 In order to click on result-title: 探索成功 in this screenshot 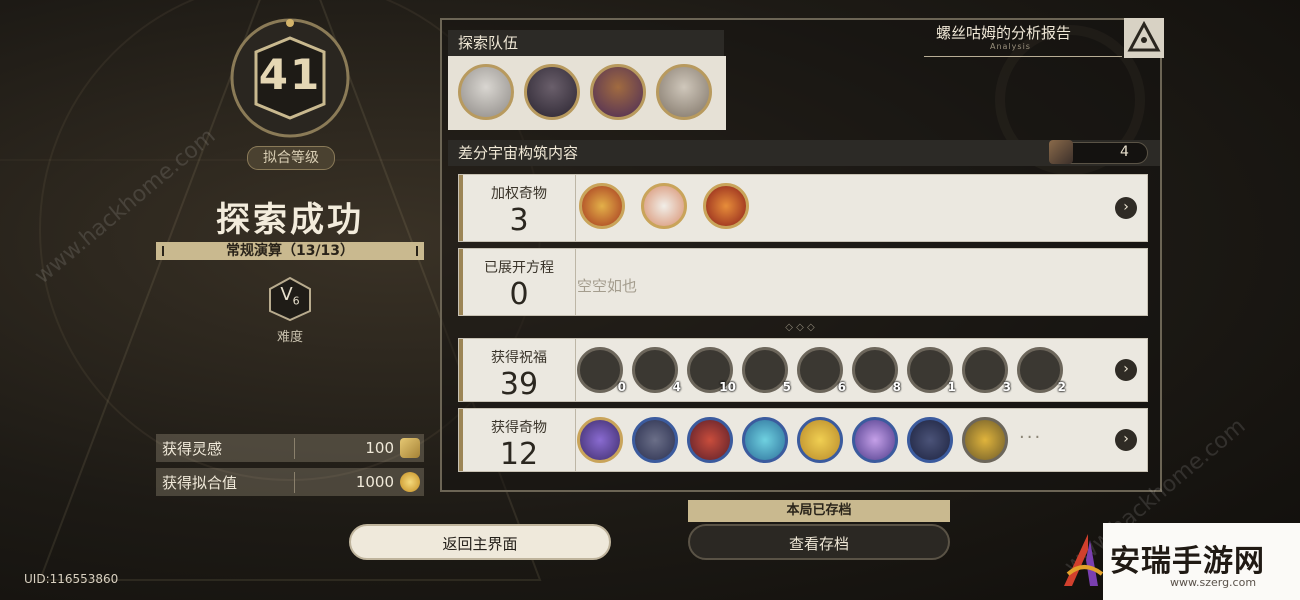, I will do `click(290, 220)`.